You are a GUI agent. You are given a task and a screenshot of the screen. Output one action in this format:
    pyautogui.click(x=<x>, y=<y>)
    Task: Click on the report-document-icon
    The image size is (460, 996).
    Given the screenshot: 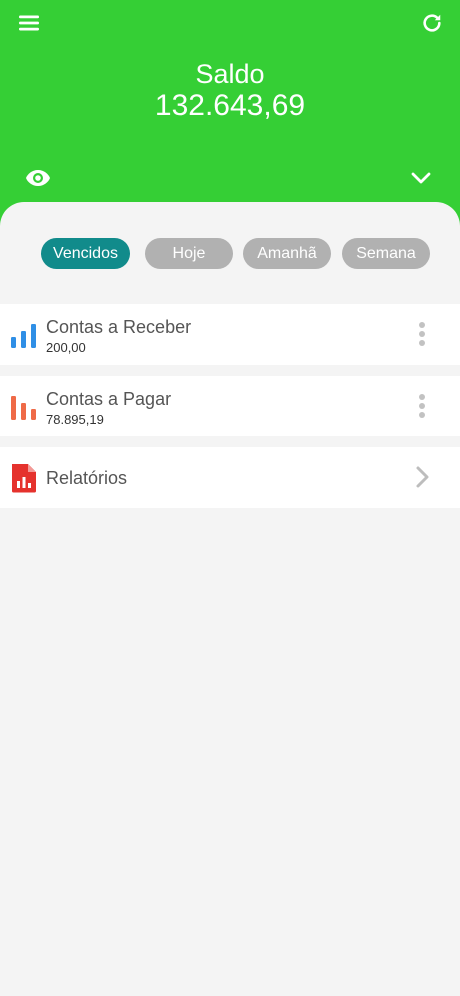 What is the action you would take?
    pyautogui.click(x=24, y=478)
    